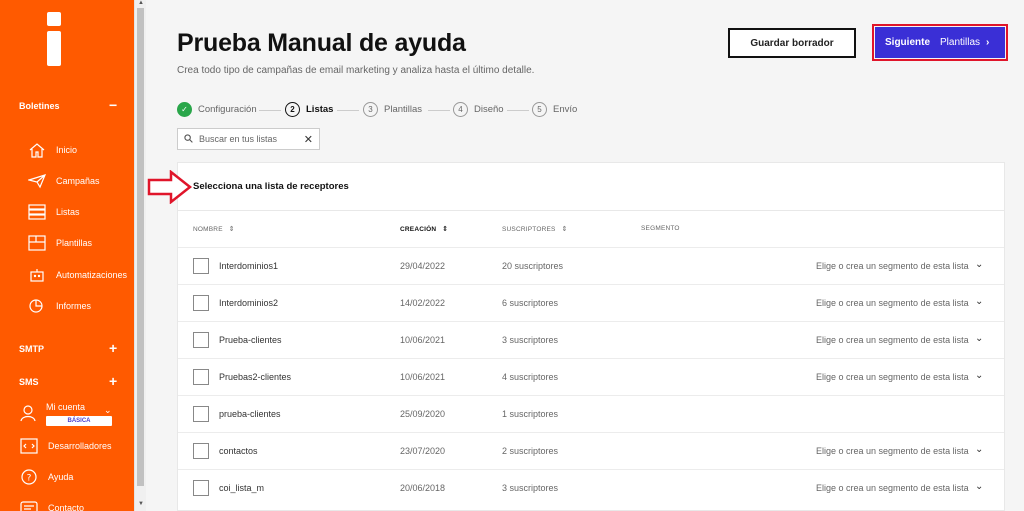  What do you see at coordinates (37, 275) in the screenshot?
I see `robot-icon` at bounding box center [37, 275].